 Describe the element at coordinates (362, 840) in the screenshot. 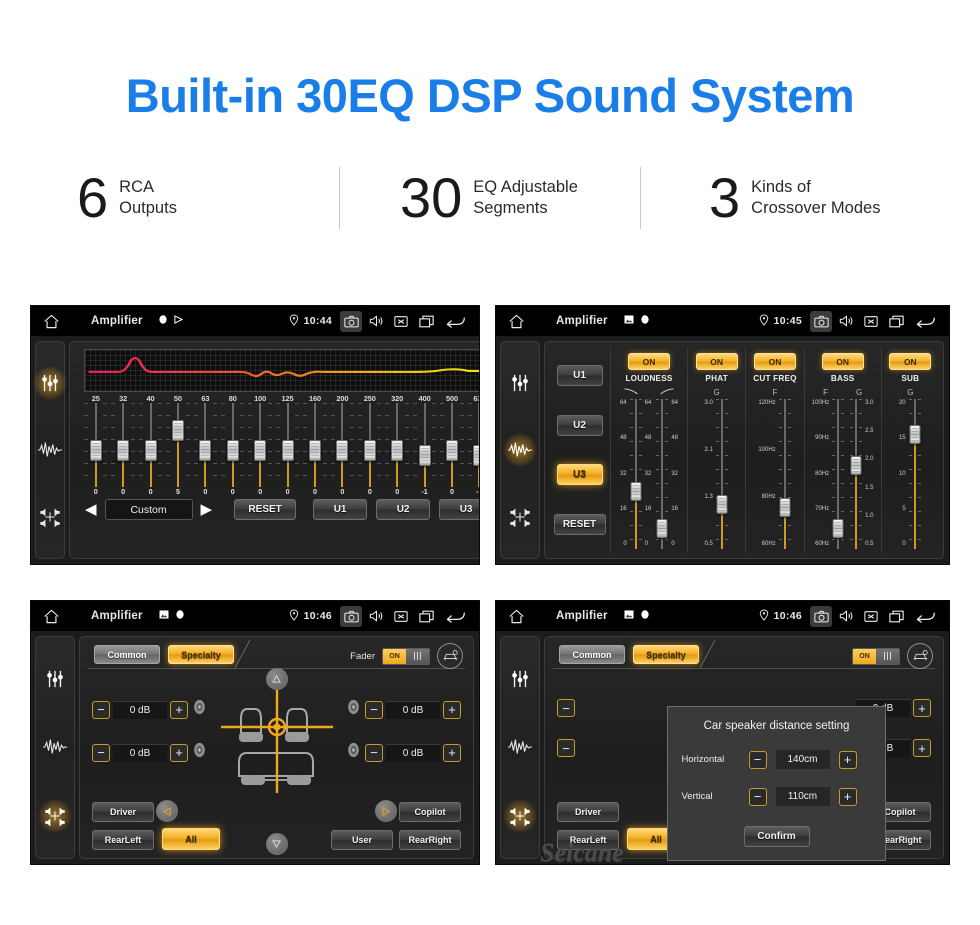

I see `seat-user-button: User` at that location.